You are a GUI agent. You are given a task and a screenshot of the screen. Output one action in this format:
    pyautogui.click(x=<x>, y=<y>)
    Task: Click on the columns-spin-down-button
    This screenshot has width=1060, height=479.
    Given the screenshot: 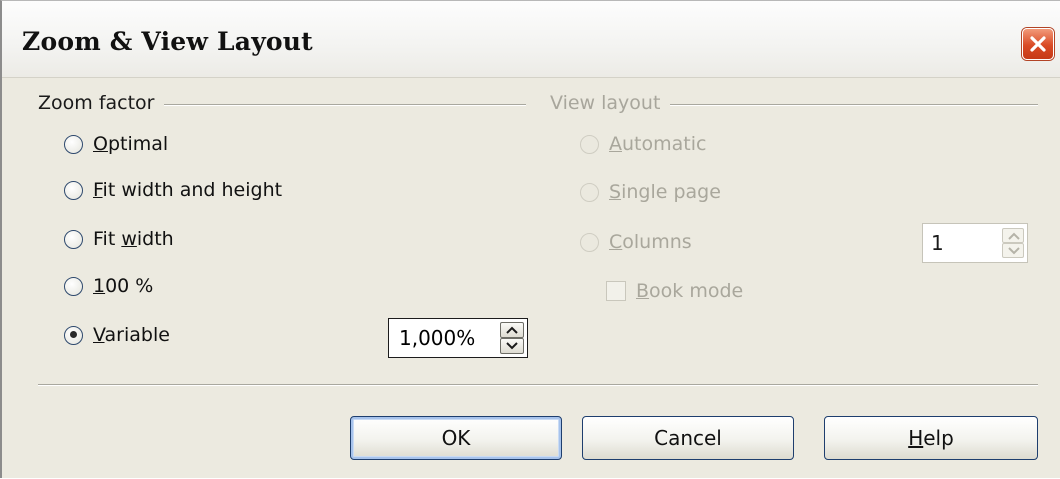 What is the action you would take?
    pyautogui.click(x=1013, y=250)
    